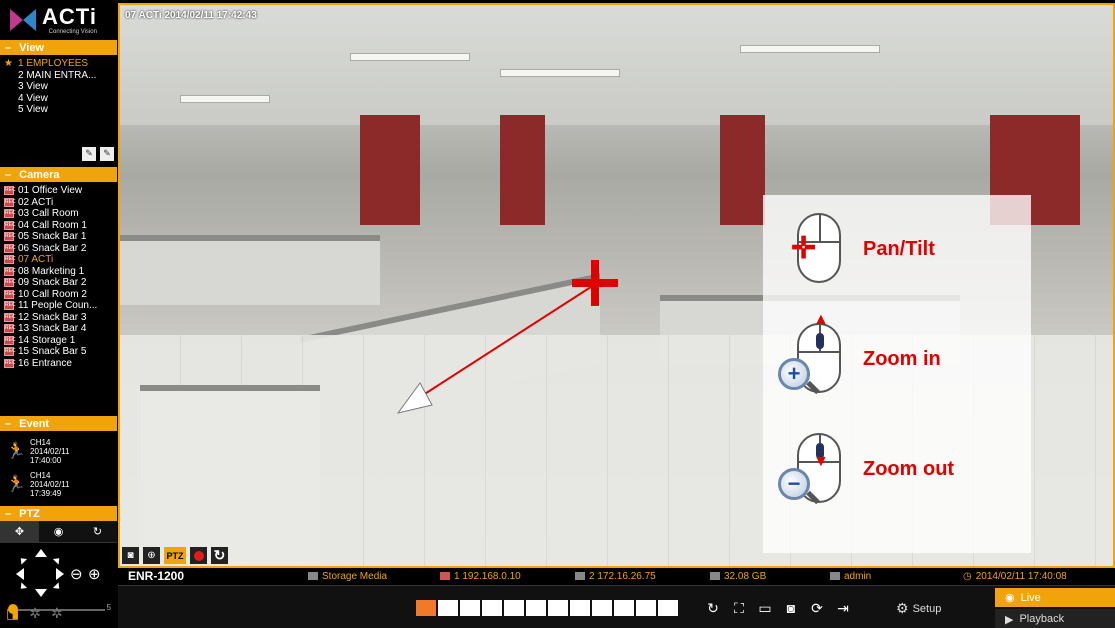 This screenshot has width=1115, height=628. What do you see at coordinates (97, 531) in the screenshot?
I see `ptz-tab-tour-icon: ↻` at bounding box center [97, 531].